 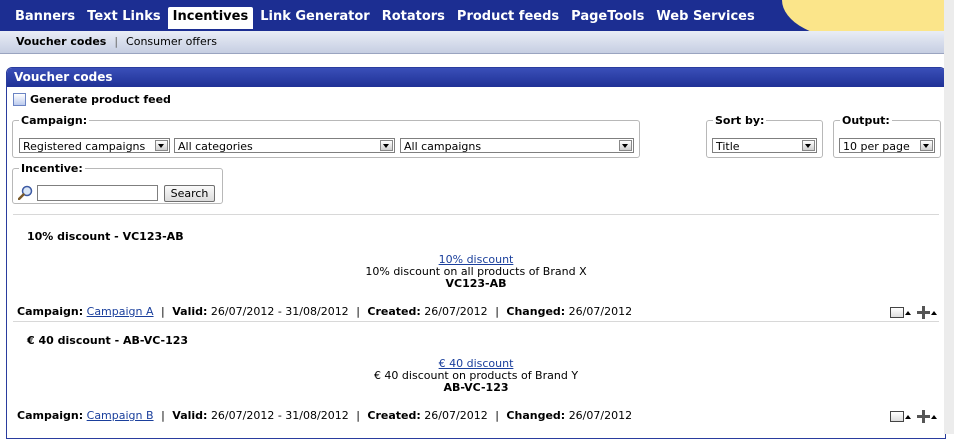 What do you see at coordinates (123, 18) in the screenshot?
I see `tab-text-links: Text Links` at bounding box center [123, 18].